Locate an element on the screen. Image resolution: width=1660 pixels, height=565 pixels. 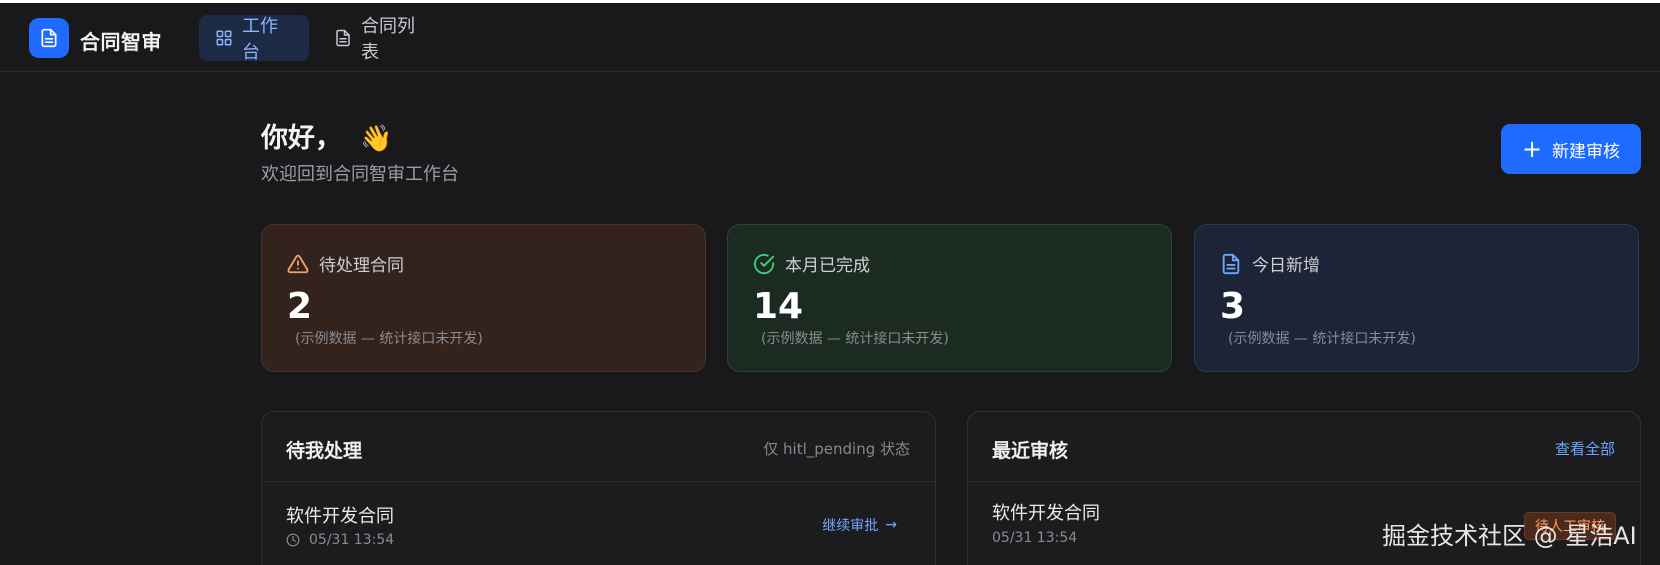
plus-icon: + is located at coordinates (1532, 149).